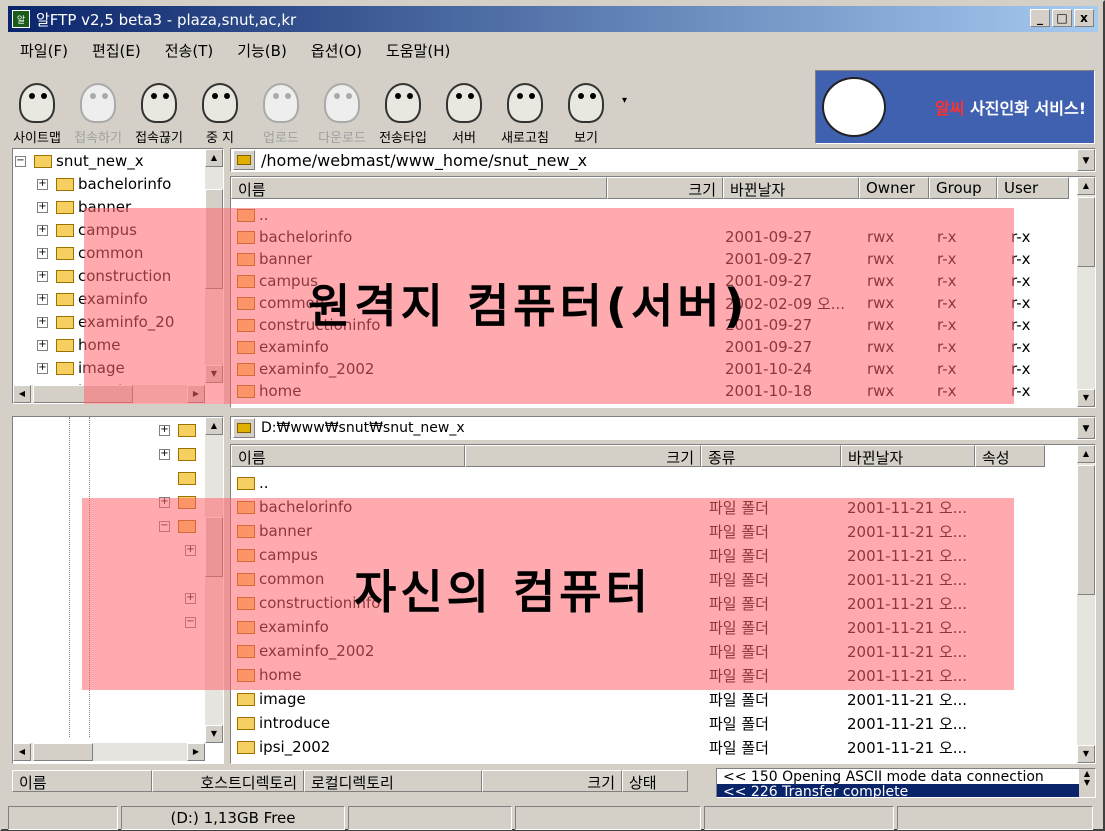 This screenshot has height=831, width=1105. Describe the element at coordinates (1033, 188) in the screenshot. I see `col-user: User` at that location.